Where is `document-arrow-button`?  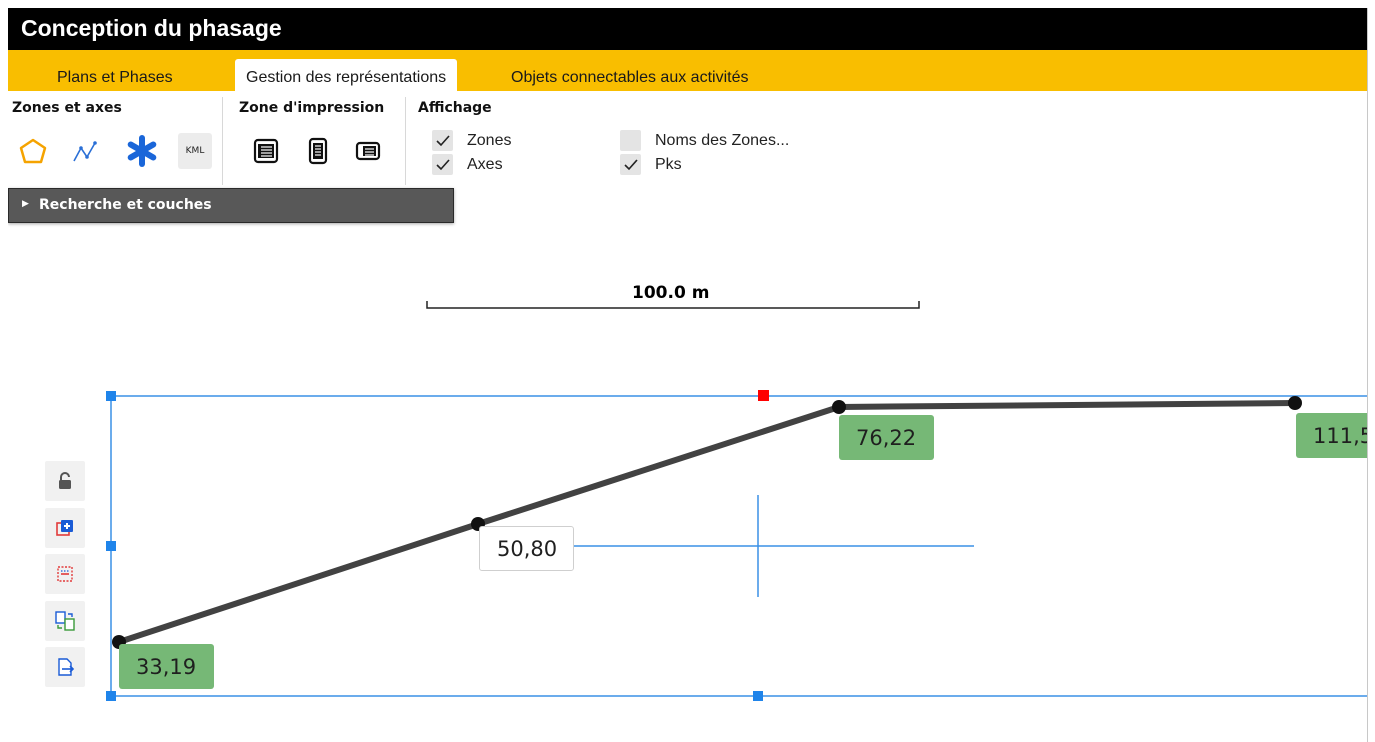
document-arrow-button is located at coordinates (65, 667).